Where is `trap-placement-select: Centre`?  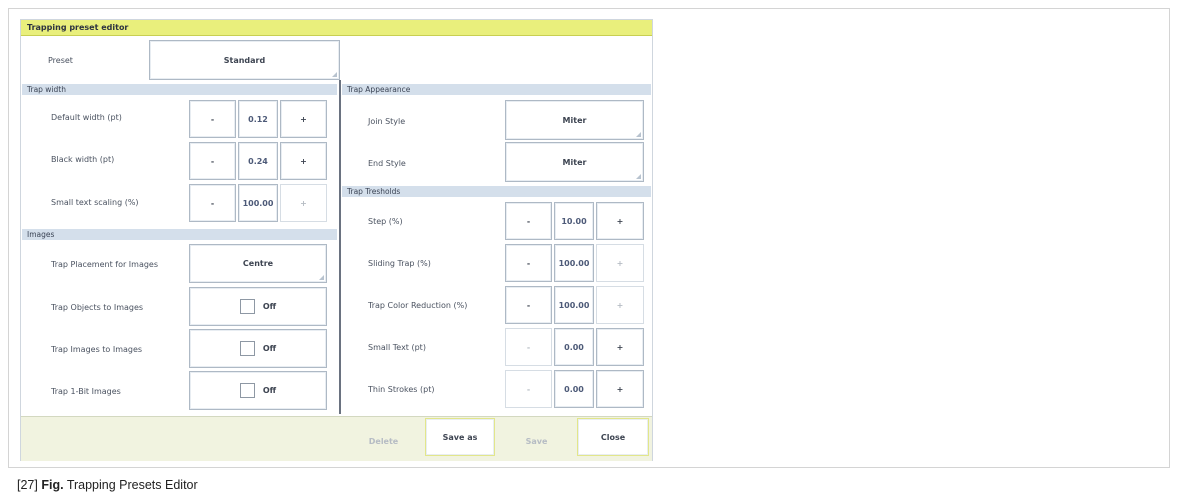 trap-placement-select: Centre is located at coordinates (258, 263).